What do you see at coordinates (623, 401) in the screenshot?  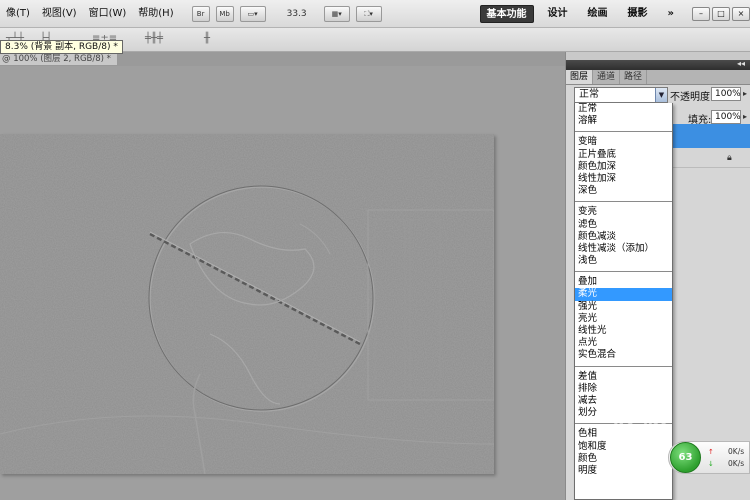 I see `blend-mode-option: 减去` at bounding box center [623, 401].